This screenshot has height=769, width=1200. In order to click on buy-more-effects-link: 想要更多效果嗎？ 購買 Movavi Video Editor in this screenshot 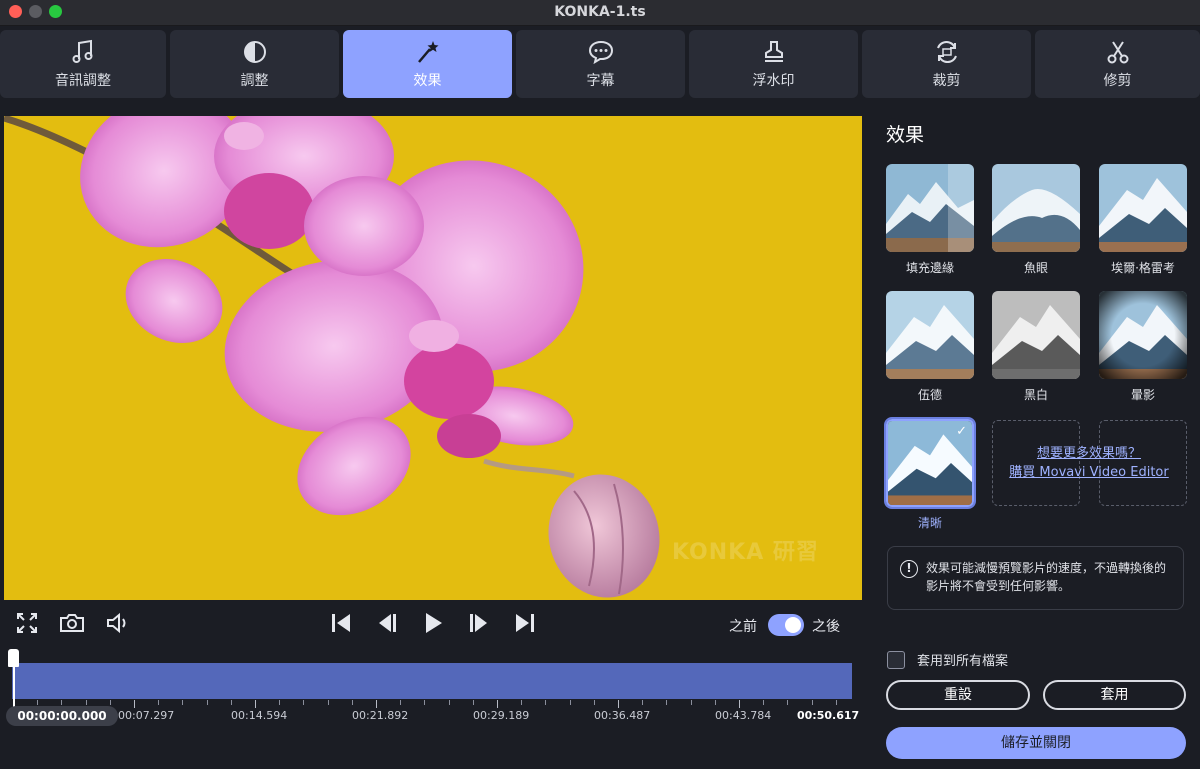, I will do `click(1089, 463)`.